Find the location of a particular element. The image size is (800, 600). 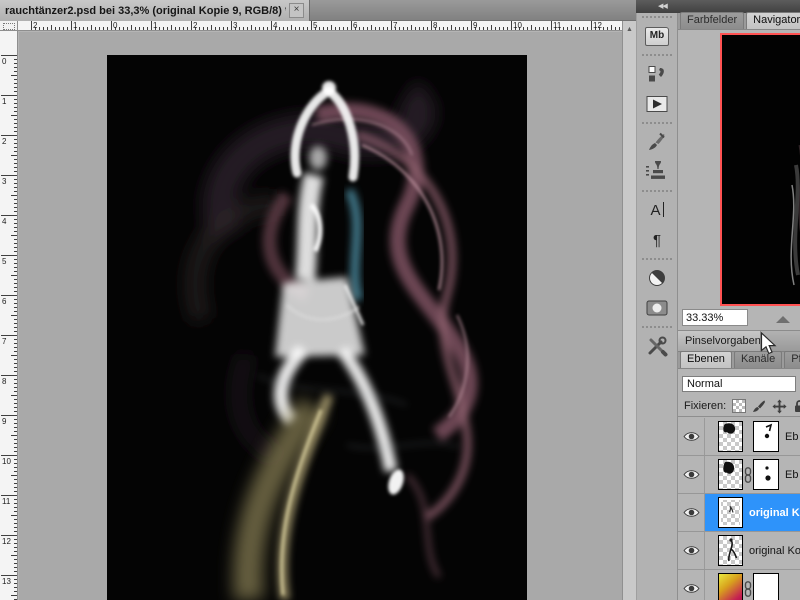

layer-row: original Ko is located at coordinates (739, 551).